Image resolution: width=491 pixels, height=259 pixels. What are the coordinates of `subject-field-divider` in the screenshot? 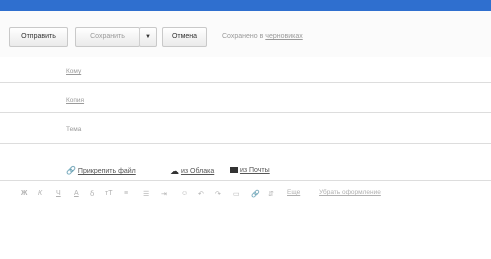 It's located at (245, 143).